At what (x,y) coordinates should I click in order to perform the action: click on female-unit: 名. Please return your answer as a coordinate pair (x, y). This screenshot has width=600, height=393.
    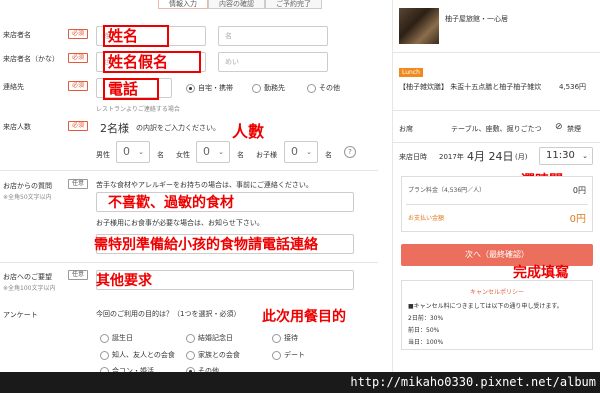
    Looking at the image, I should click on (240, 155).